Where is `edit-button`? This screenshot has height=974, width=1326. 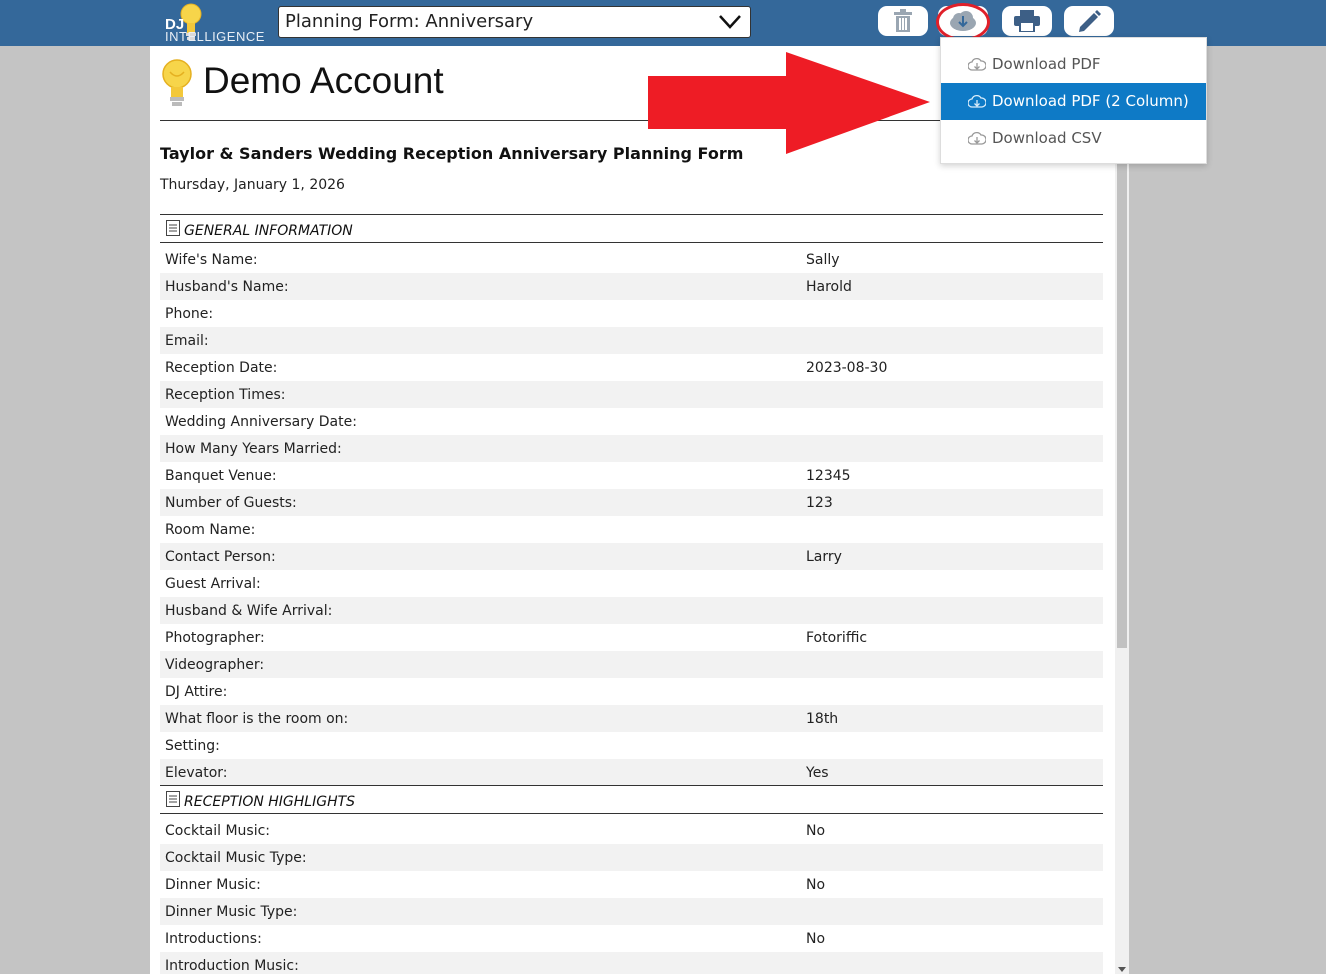 edit-button is located at coordinates (1089, 21).